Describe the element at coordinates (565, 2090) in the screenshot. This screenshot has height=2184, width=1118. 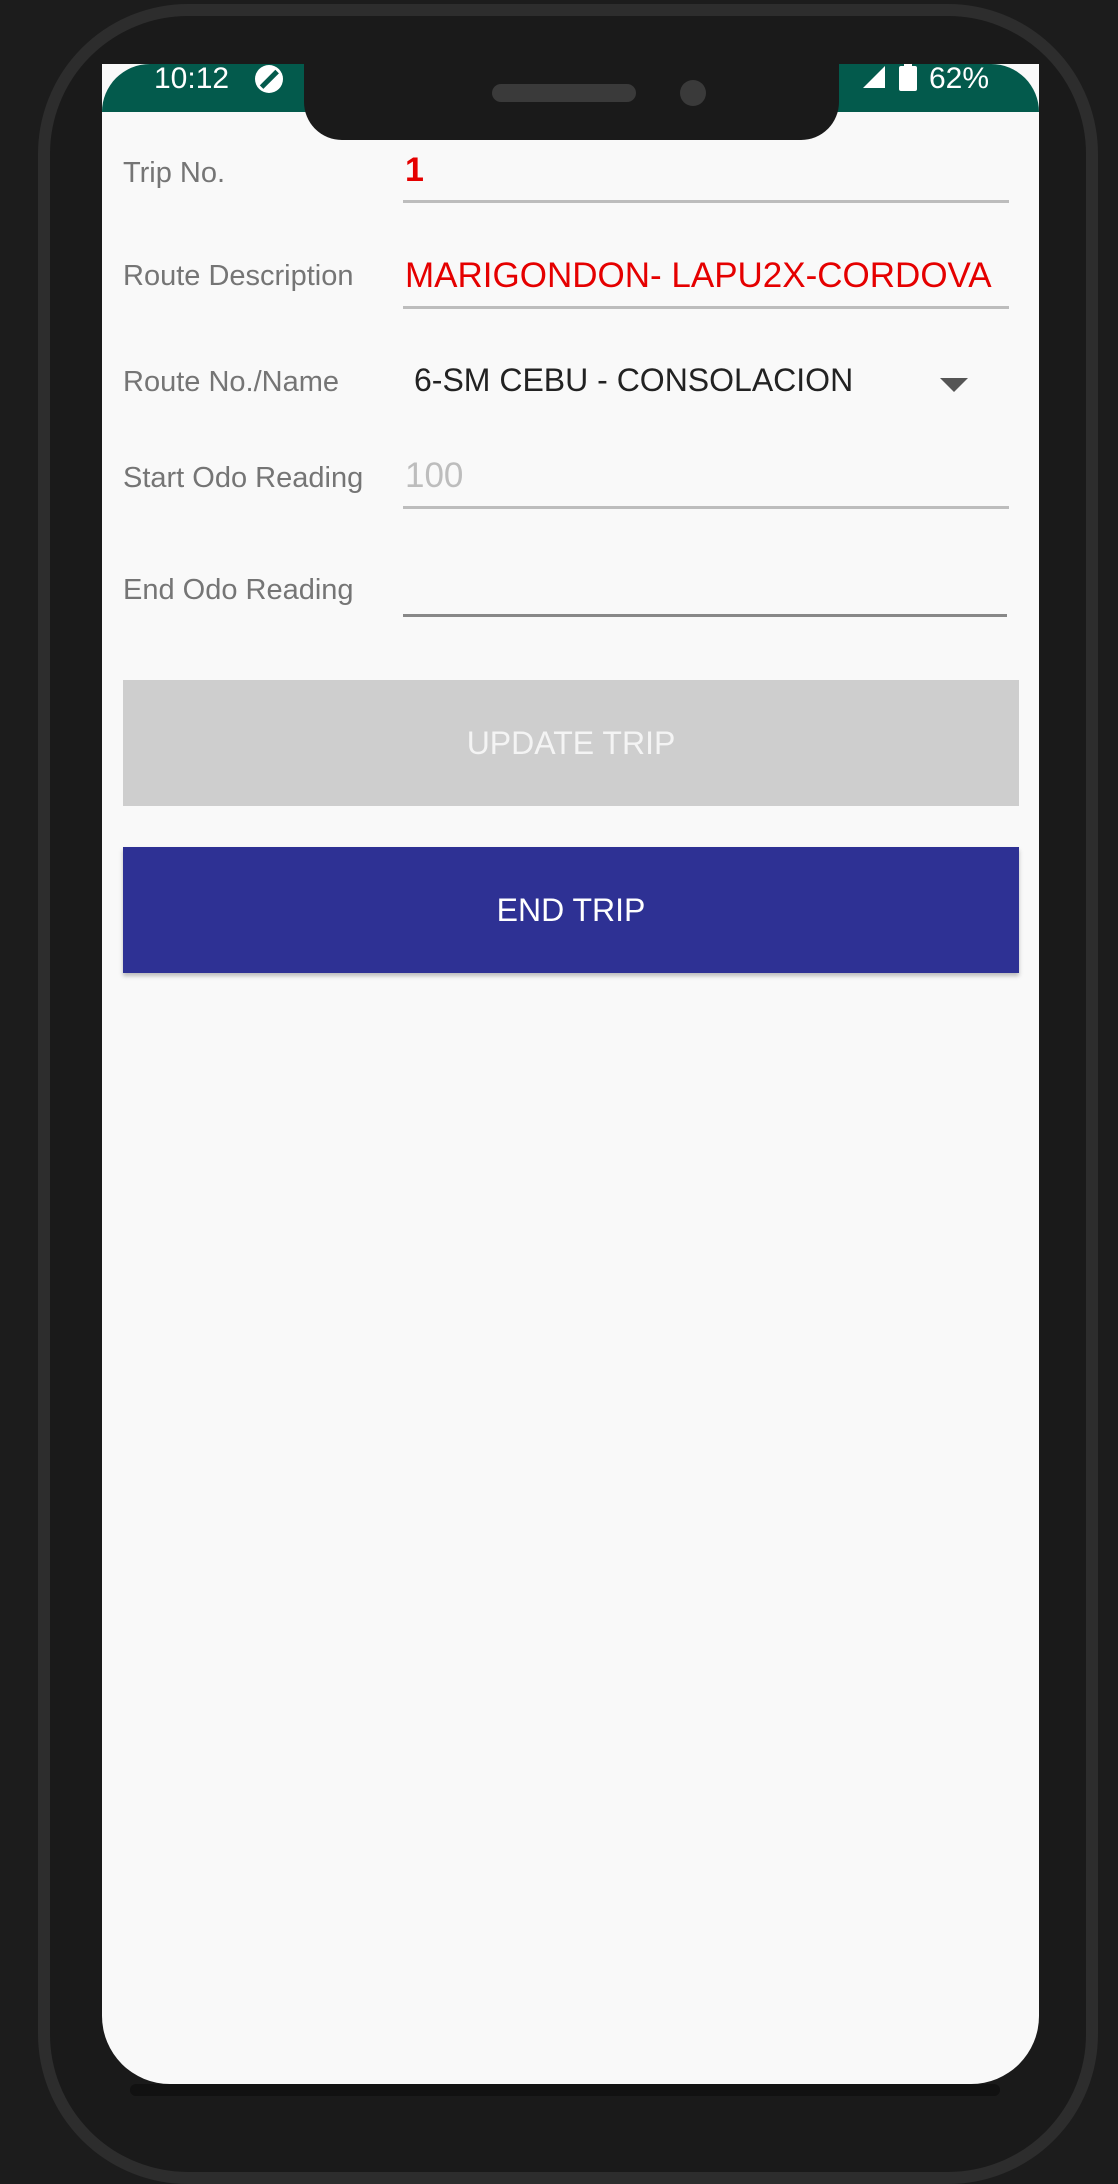
I see `home-bar` at that location.